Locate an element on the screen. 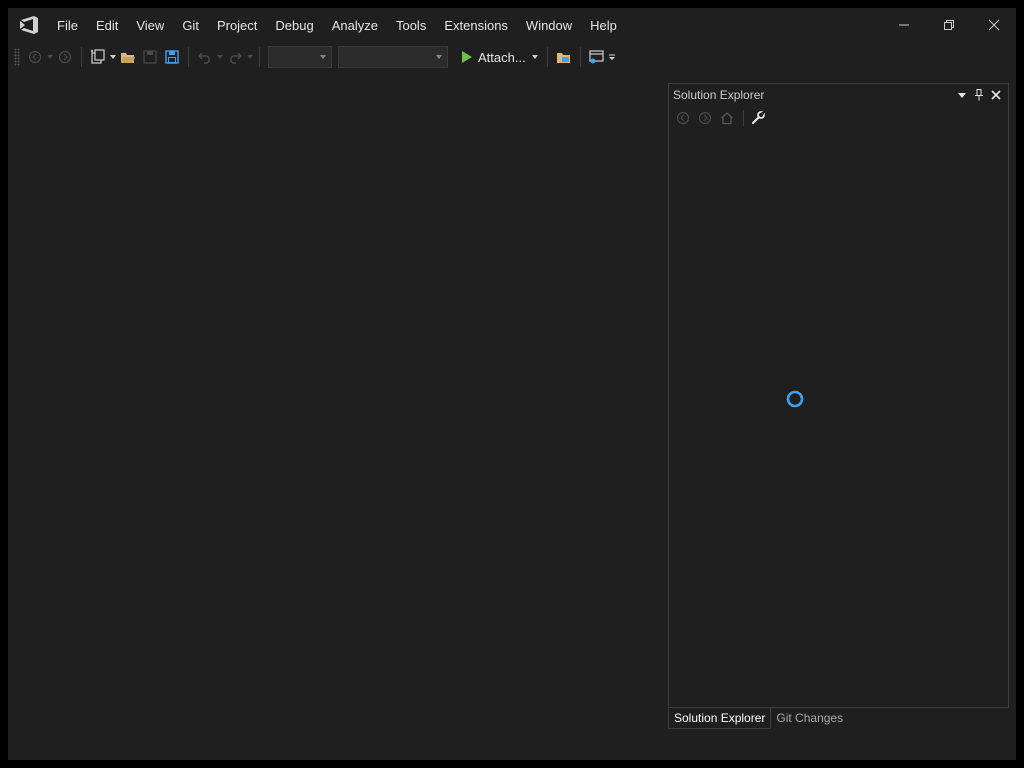 This screenshot has width=1024, height=768. menu-file: File is located at coordinates (67, 25).